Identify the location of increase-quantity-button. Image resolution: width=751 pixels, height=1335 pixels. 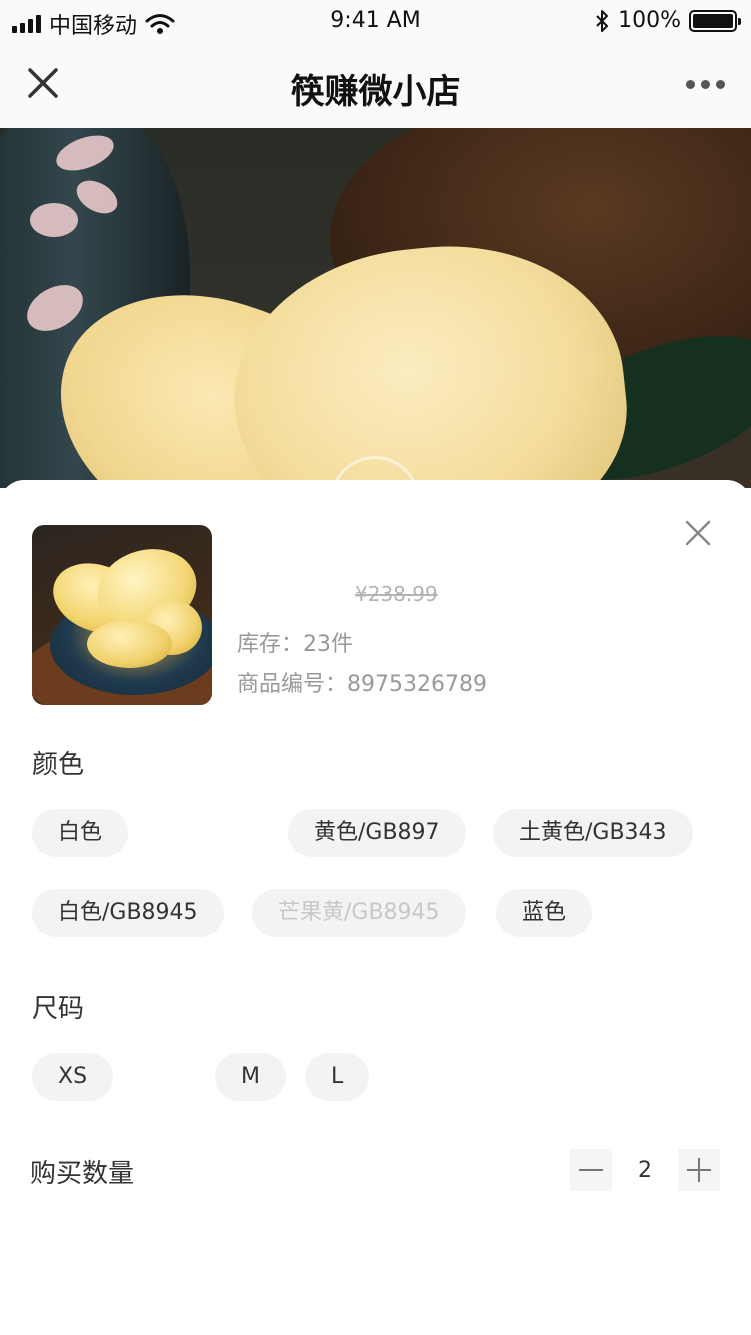
(699, 1170).